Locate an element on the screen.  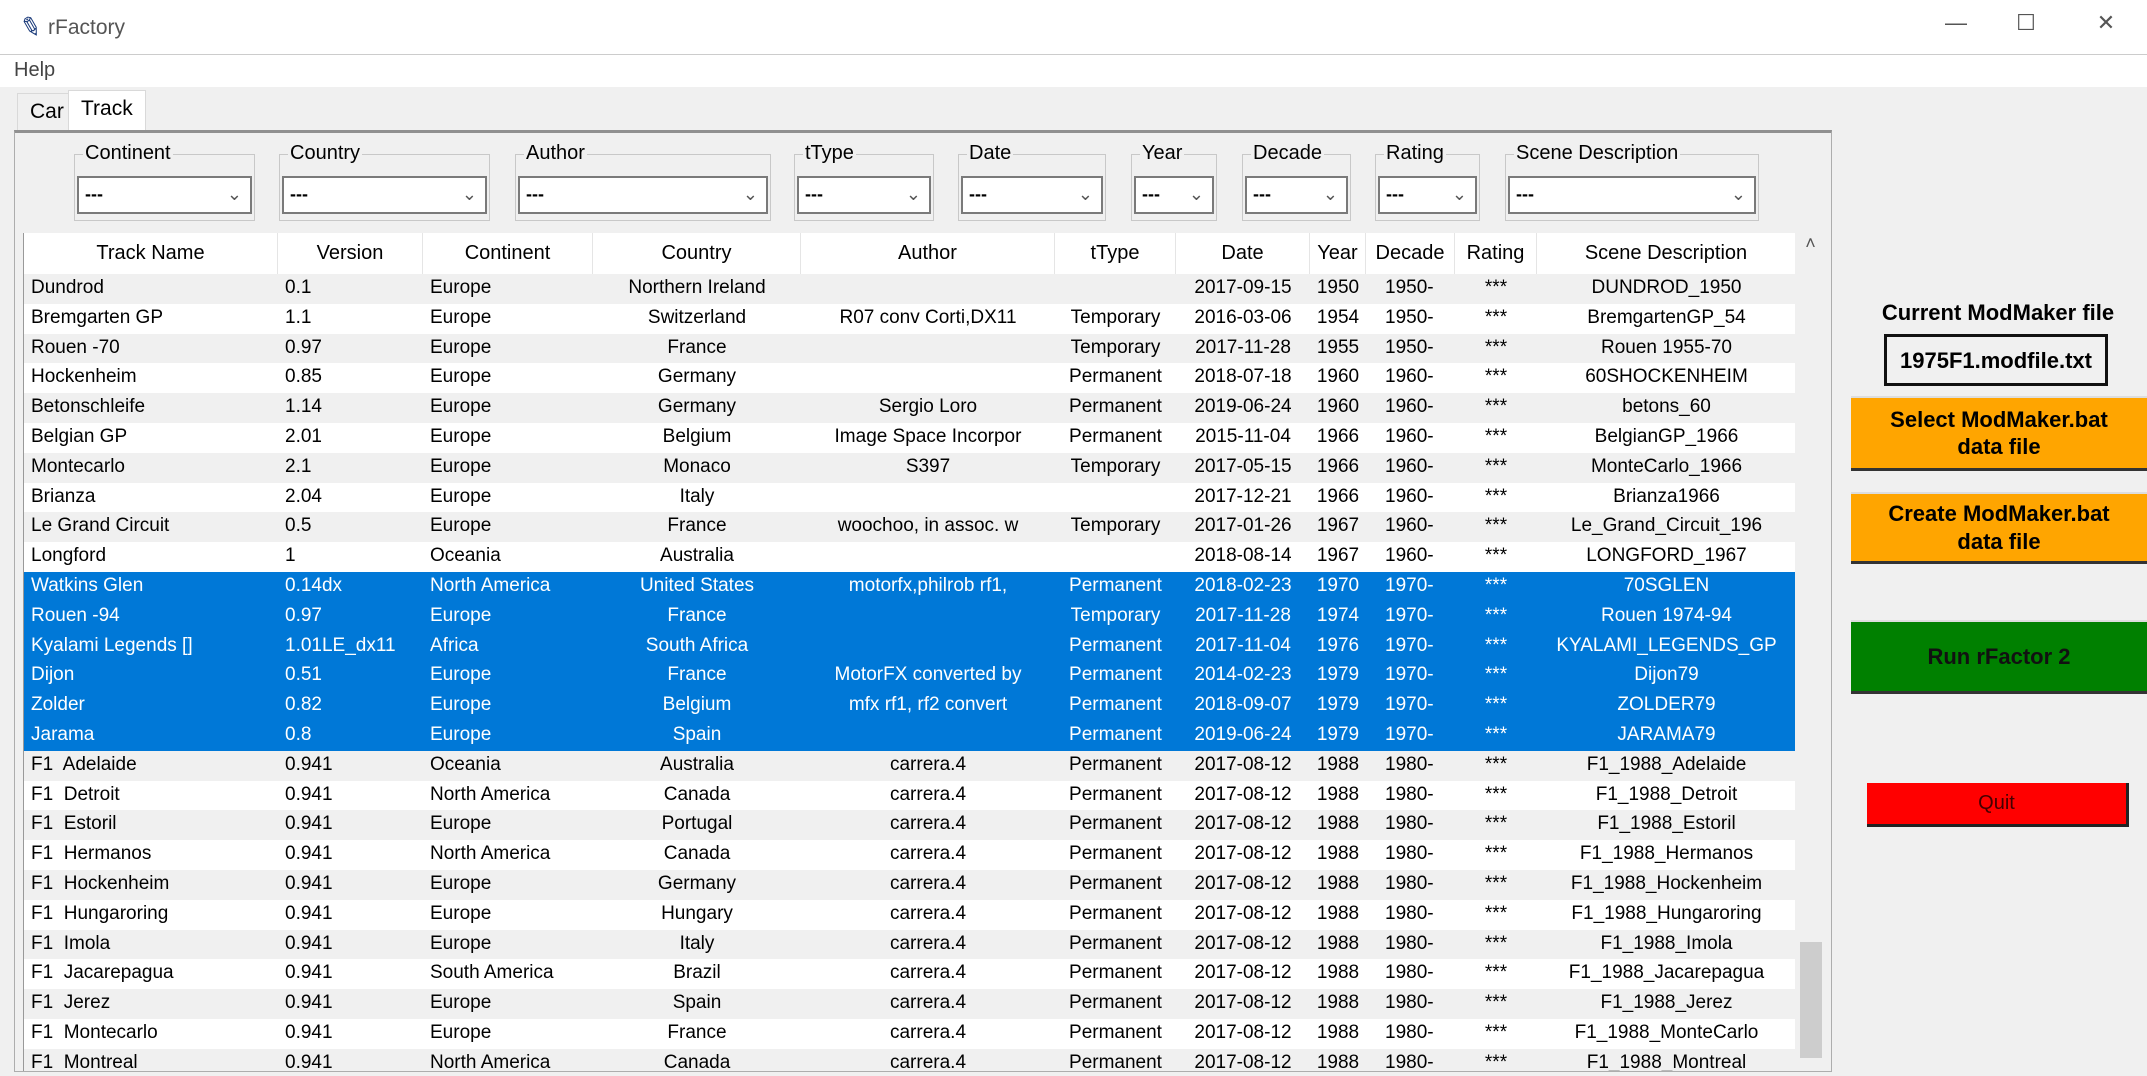
continent-combobox: --- ⌄ is located at coordinates (164, 195).